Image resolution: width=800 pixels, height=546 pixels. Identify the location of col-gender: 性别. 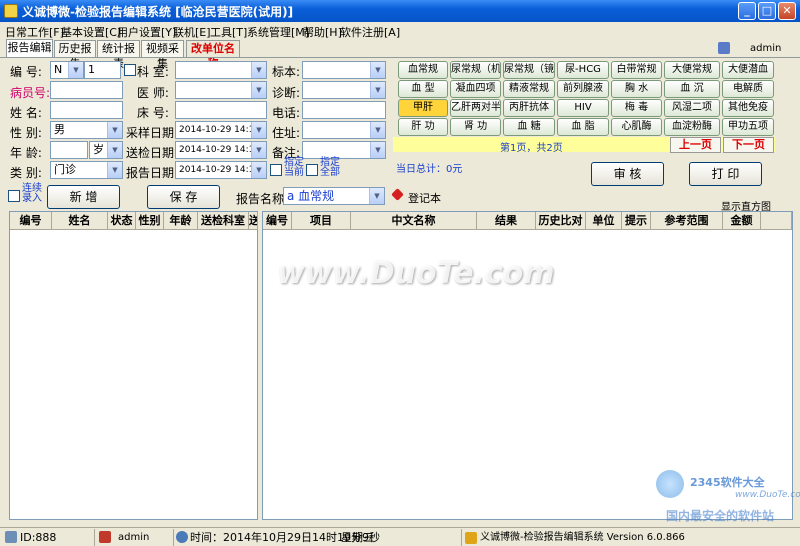
(150, 221).